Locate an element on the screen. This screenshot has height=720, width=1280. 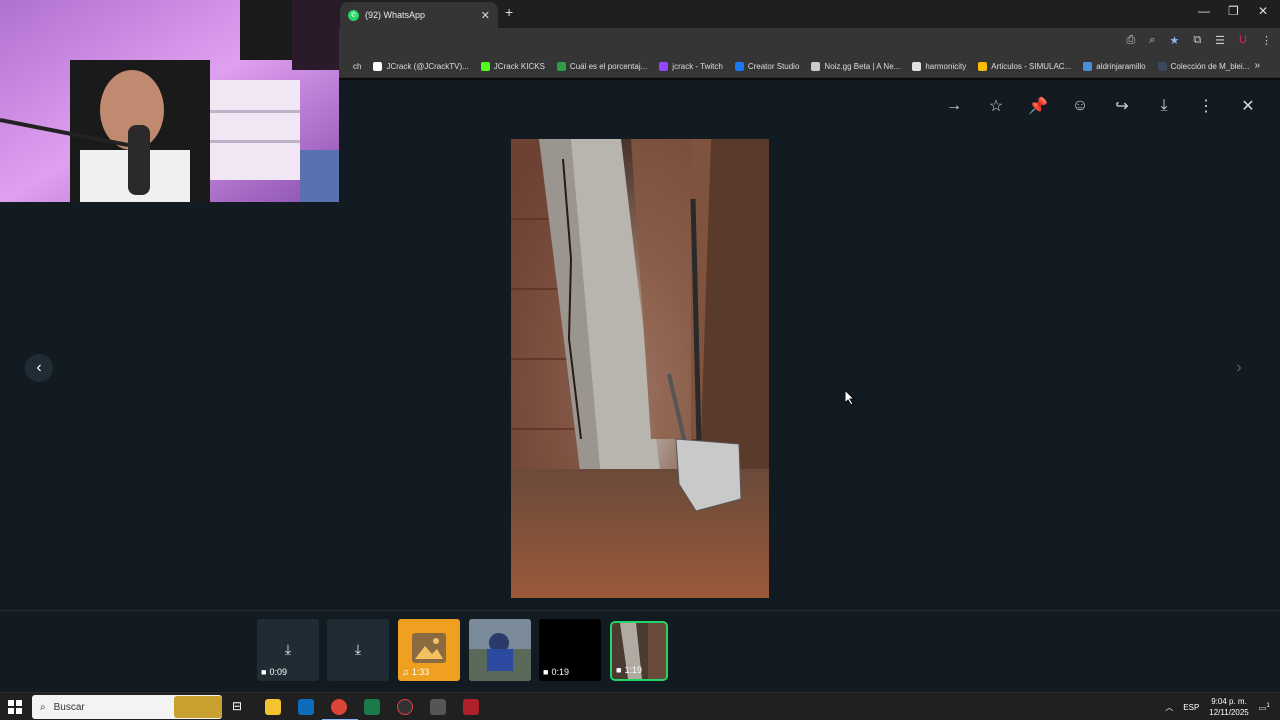
thumbnail-video-download: ⤓ ■ 0:09 is located at coordinates (288, 650).